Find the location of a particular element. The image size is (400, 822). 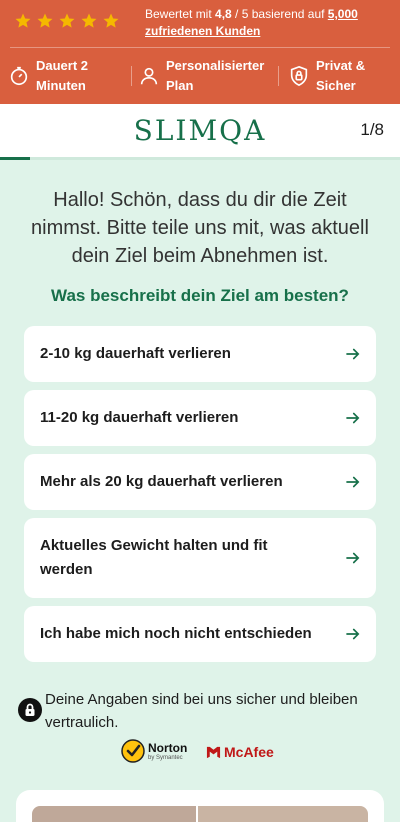

option-maintain-weight: Aktuelles Gewicht halten und fit werden is located at coordinates (200, 558).